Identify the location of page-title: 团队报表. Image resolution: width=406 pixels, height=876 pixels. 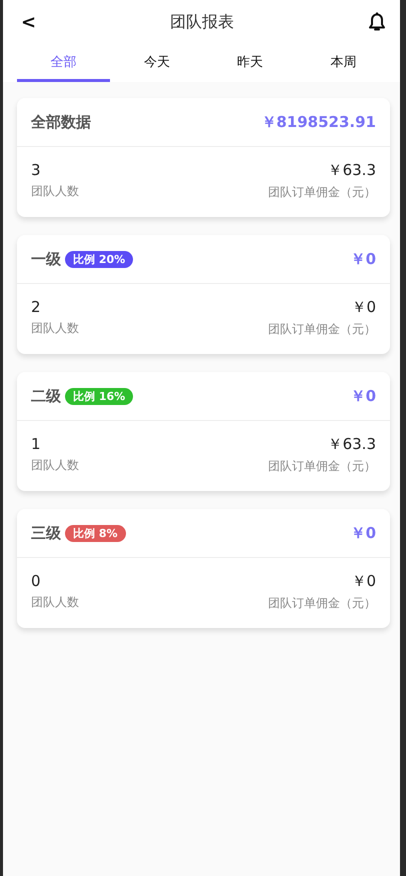
(202, 22).